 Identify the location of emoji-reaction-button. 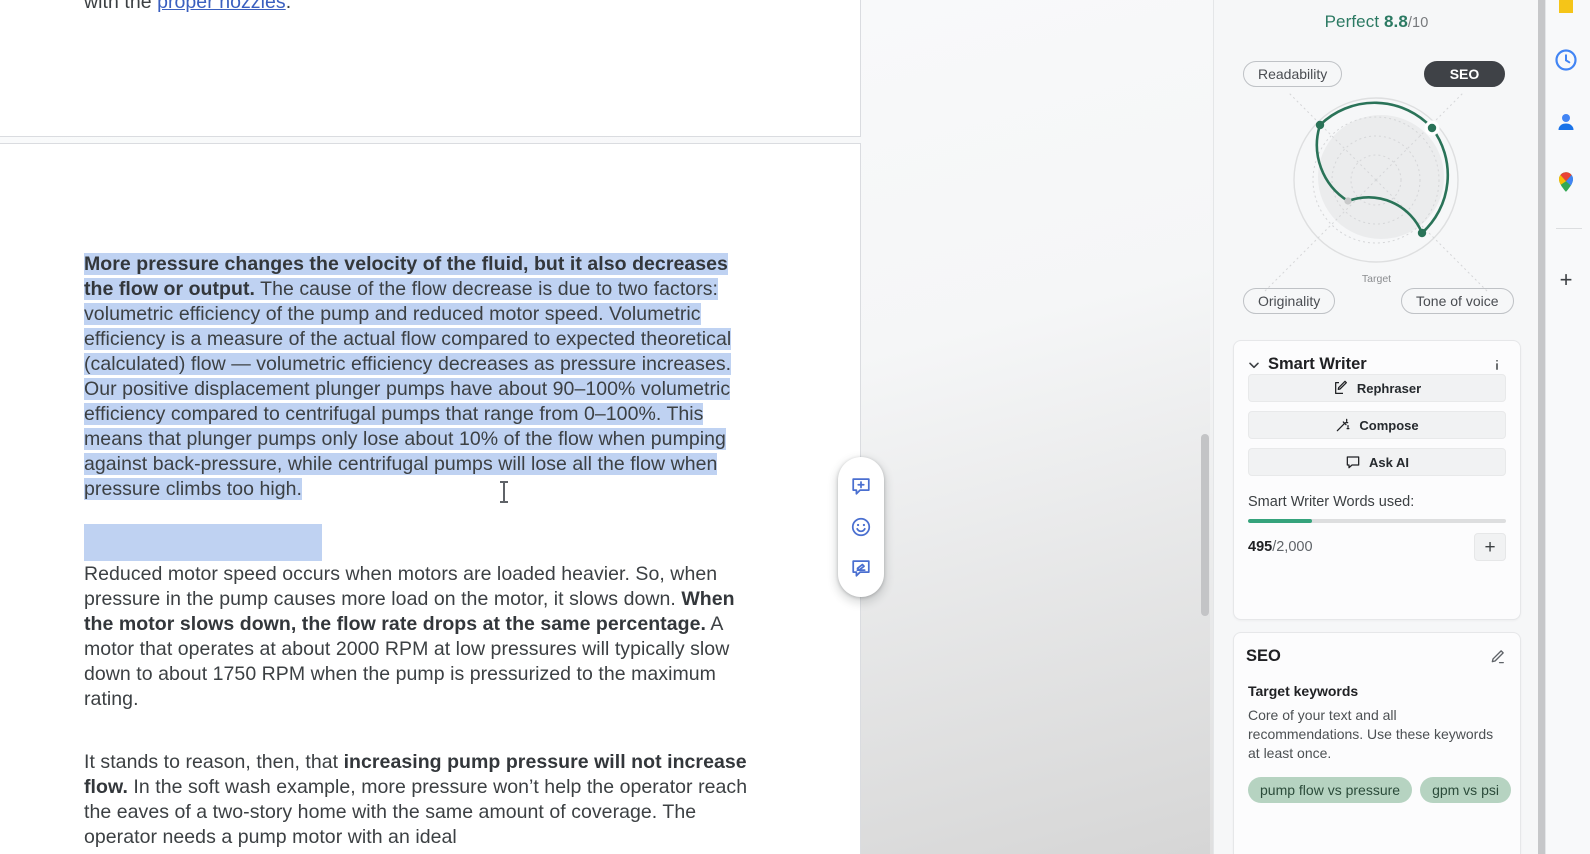
(861, 527).